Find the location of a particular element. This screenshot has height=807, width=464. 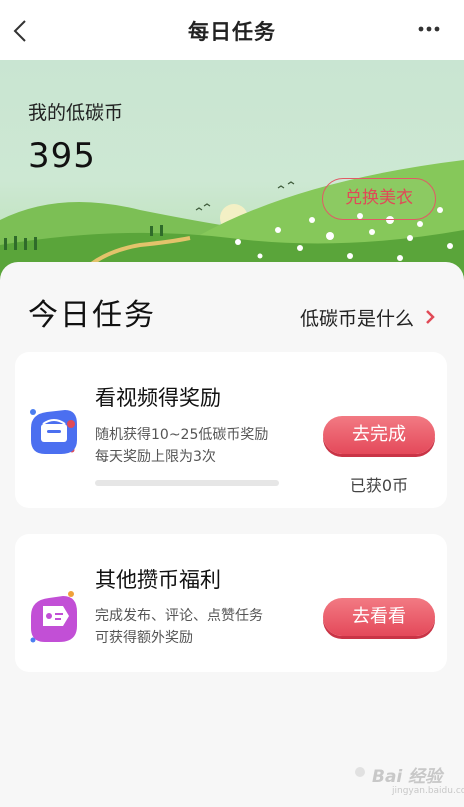

info-link: 低碳币是什么 is located at coordinates (357, 317).